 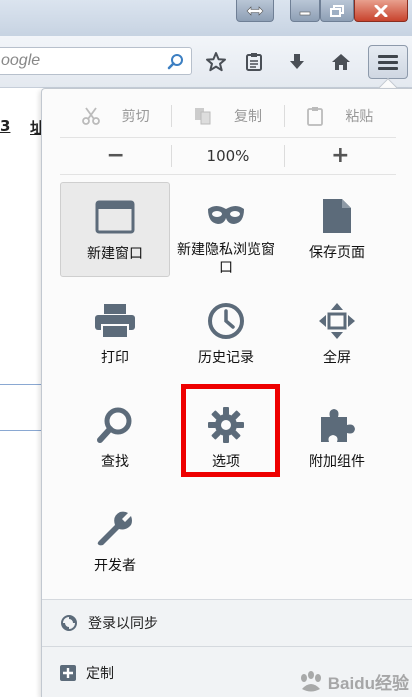 I want to click on magnifier-icon, so click(x=115, y=425).